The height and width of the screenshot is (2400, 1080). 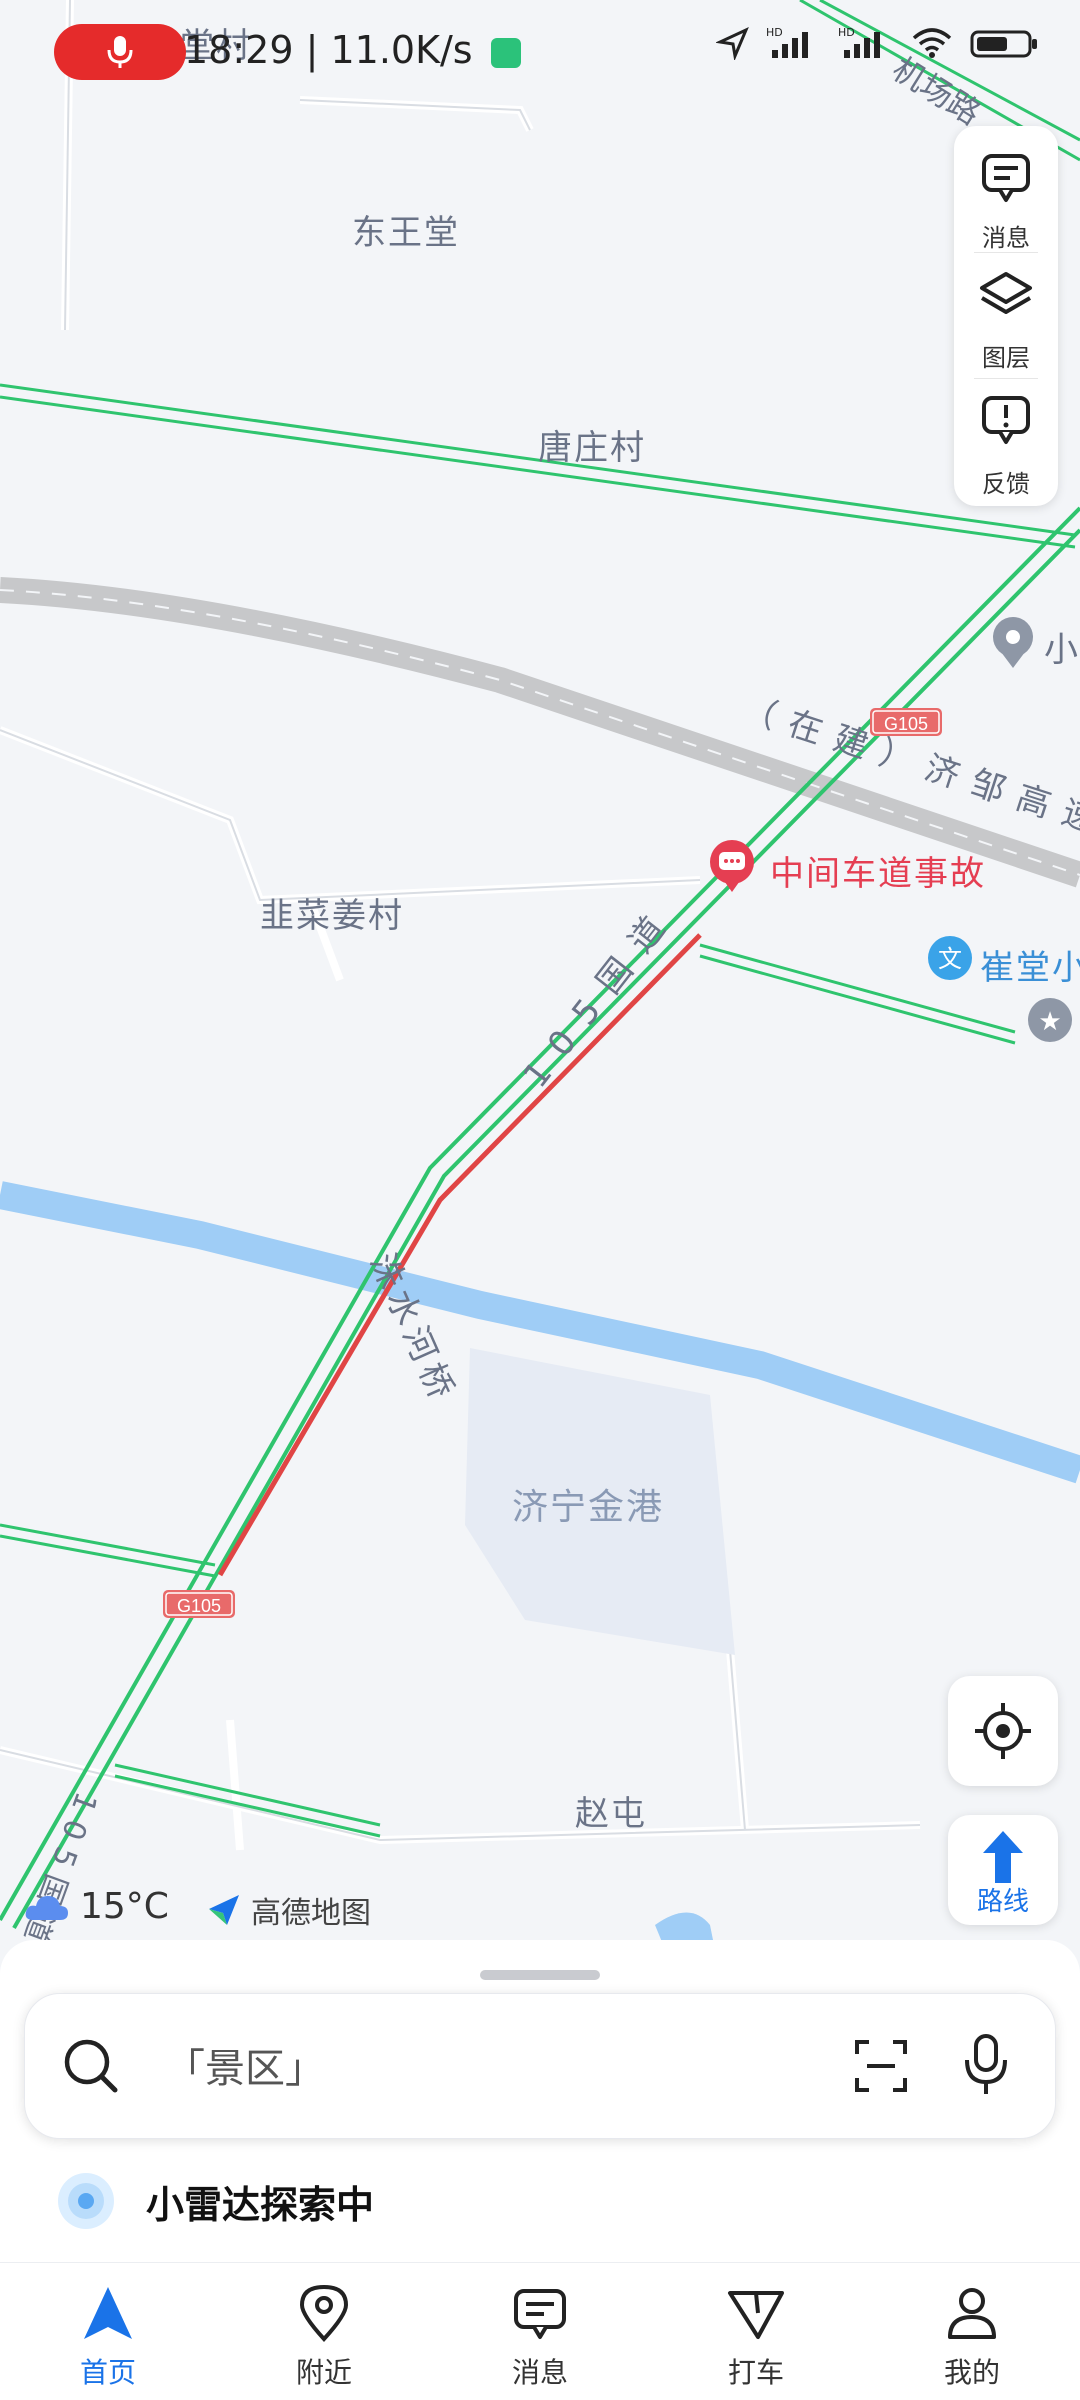 I want to click on bottom-tab-bar: 首页 附近 消息 打车 我的, so click(x=540, y=2331).